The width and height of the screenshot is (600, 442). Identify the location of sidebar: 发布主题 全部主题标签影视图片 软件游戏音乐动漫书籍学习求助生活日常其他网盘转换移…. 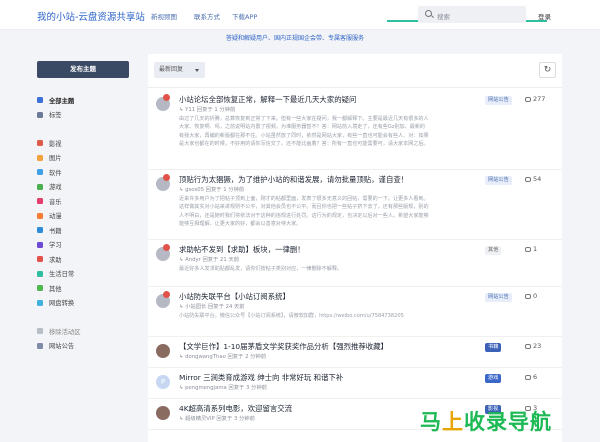
(83, 207).